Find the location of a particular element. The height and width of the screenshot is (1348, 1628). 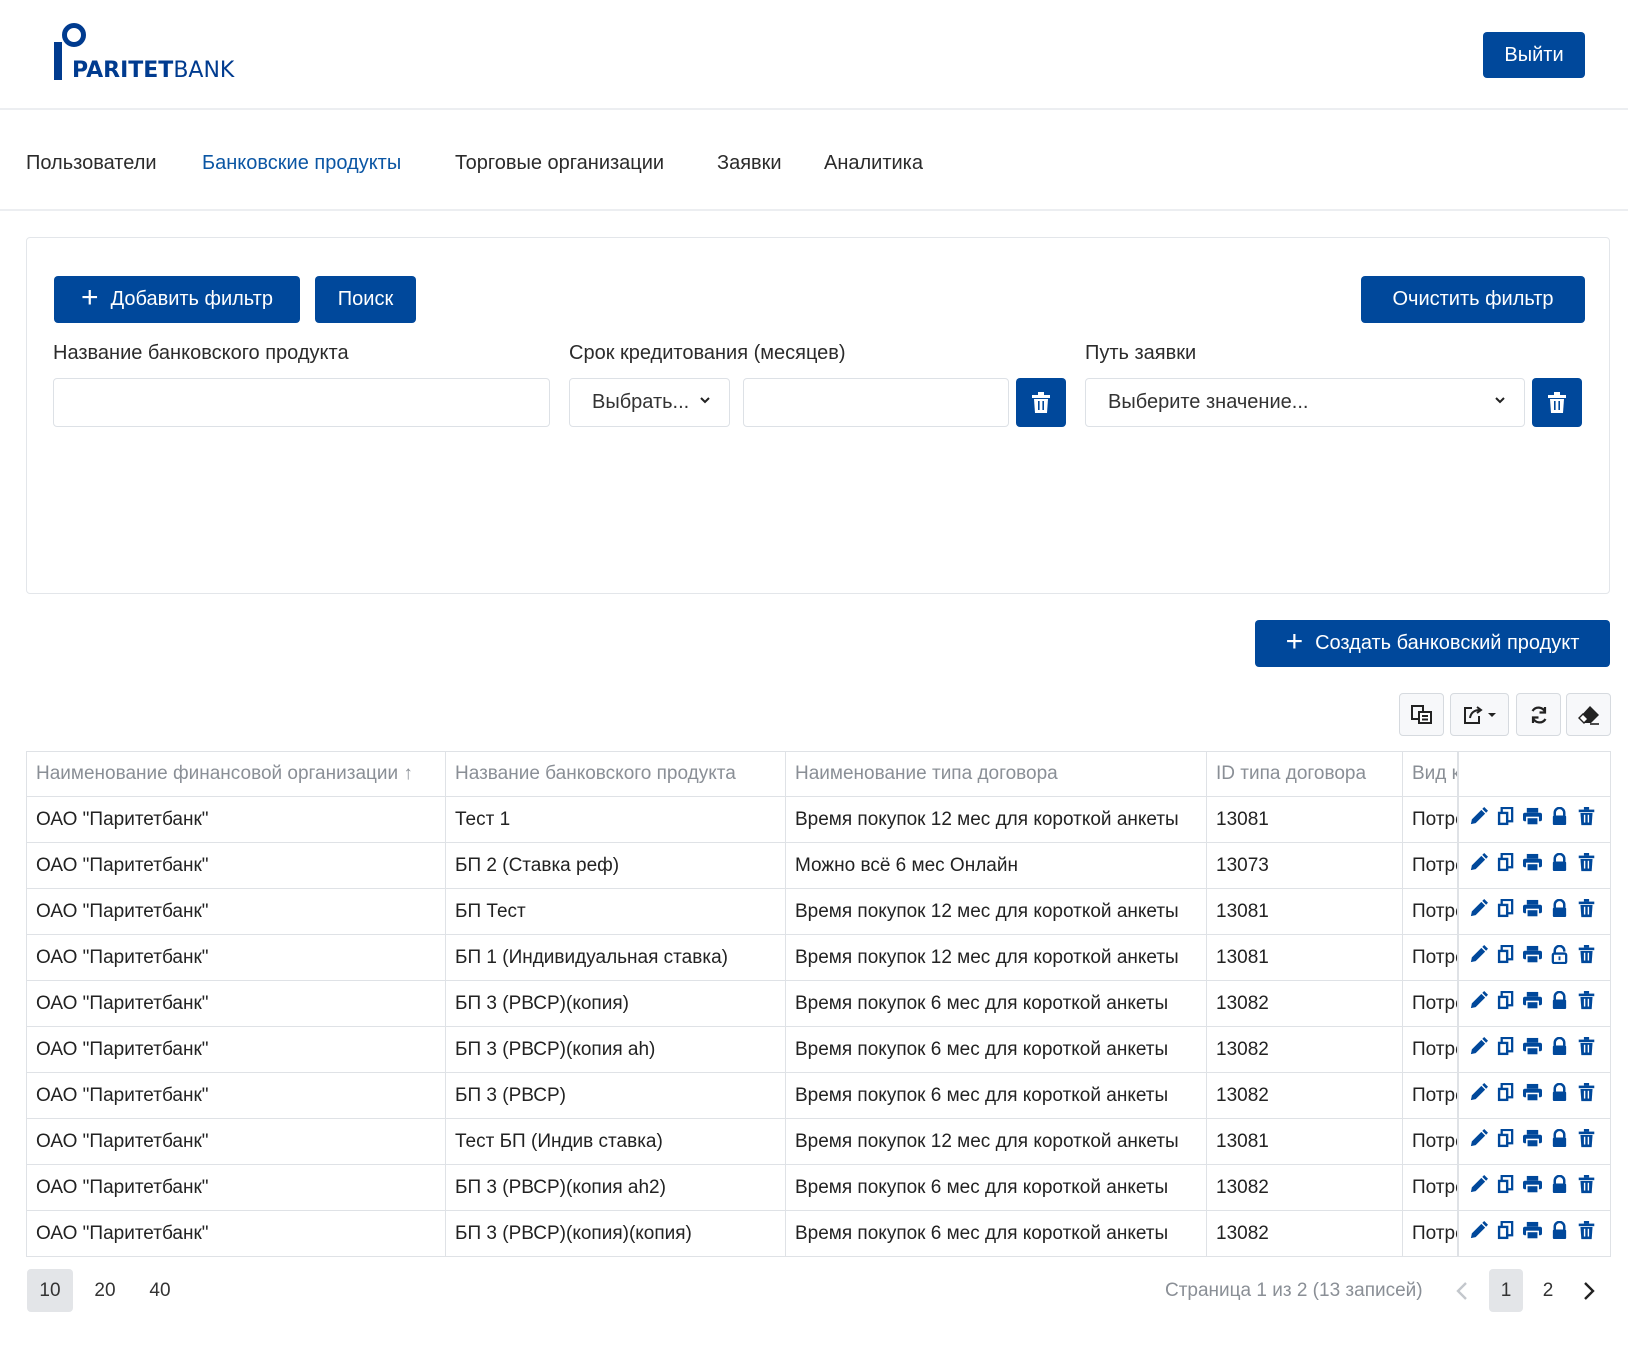

columns-button is located at coordinates (1421, 714).